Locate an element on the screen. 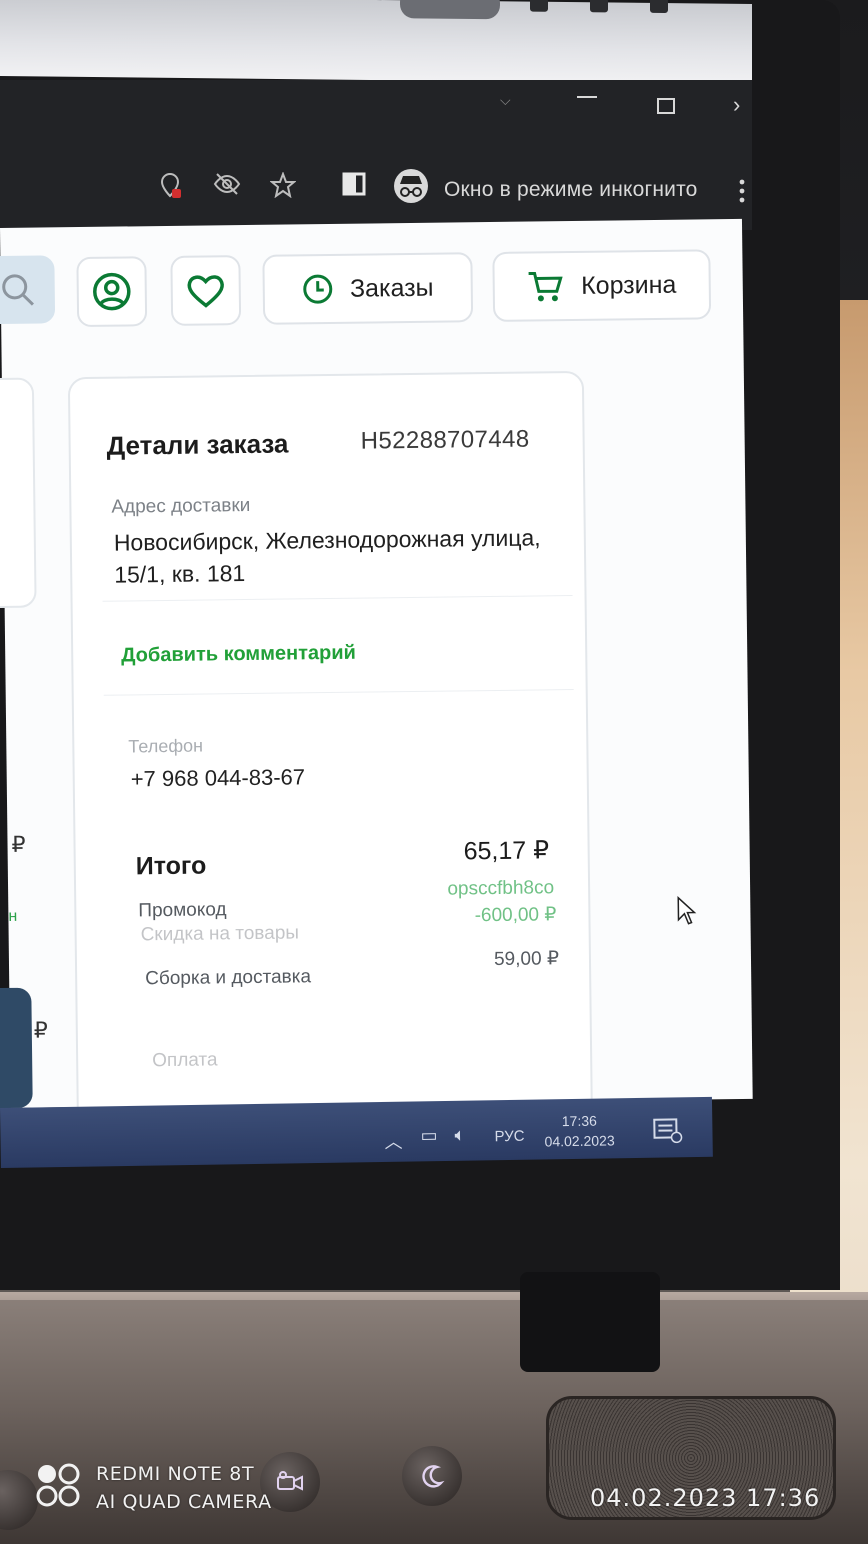  delivery-value: 59,00 ₽ is located at coordinates (526, 959).